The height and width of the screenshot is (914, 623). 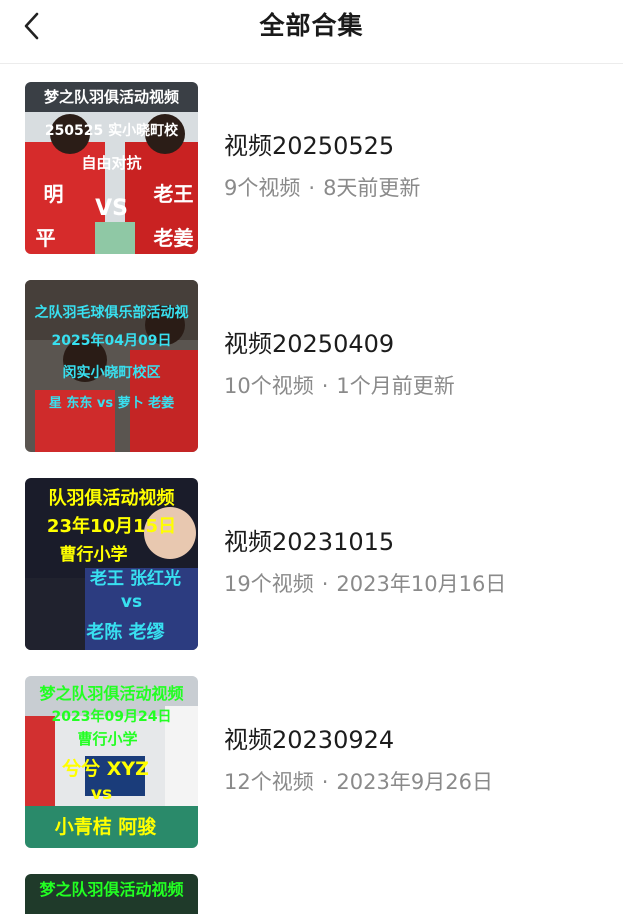 What do you see at coordinates (111, 208) in the screenshot?
I see `thumb-caption: VS` at bounding box center [111, 208].